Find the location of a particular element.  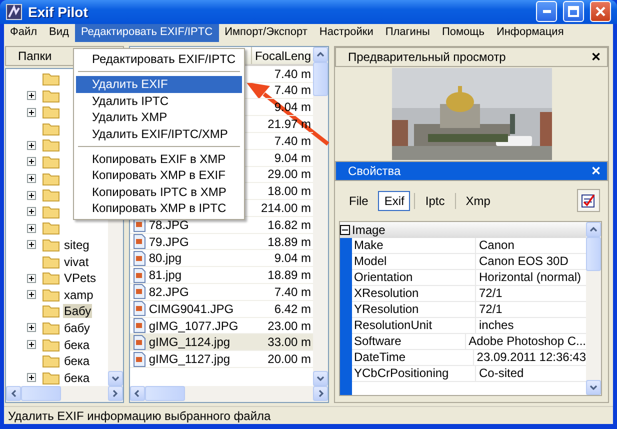

group-label: Image is located at coordinates (369, 229).